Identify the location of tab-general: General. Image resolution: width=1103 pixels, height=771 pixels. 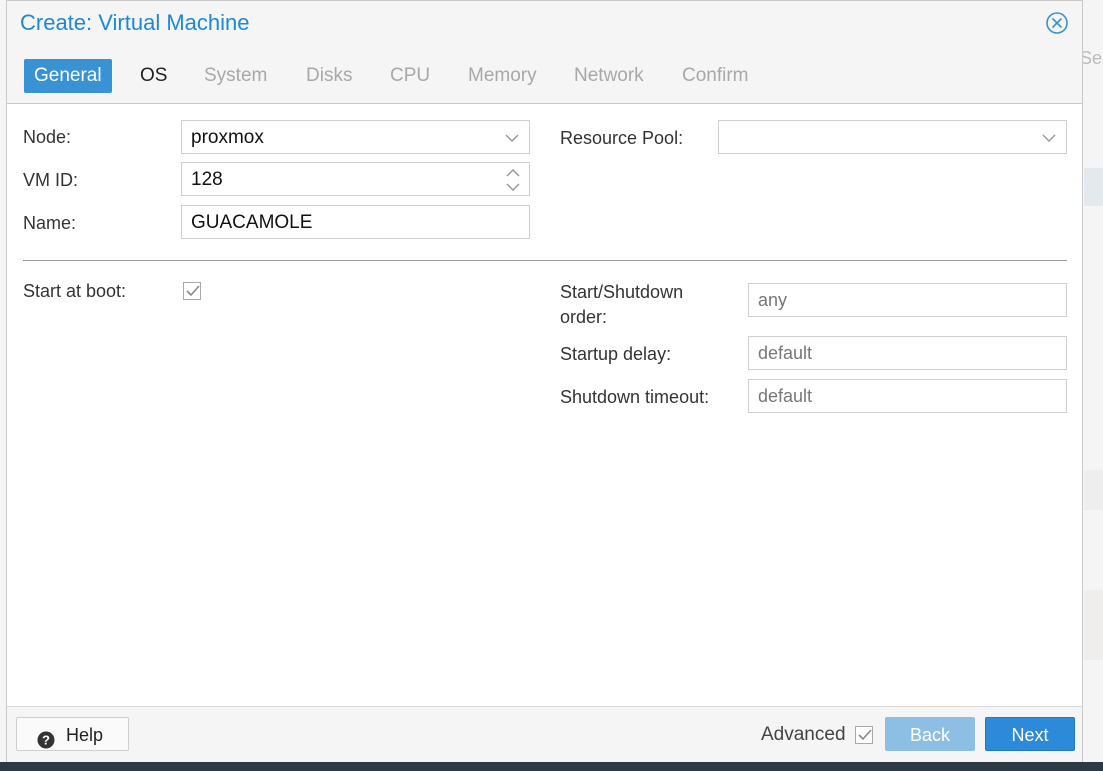
(68, 76).